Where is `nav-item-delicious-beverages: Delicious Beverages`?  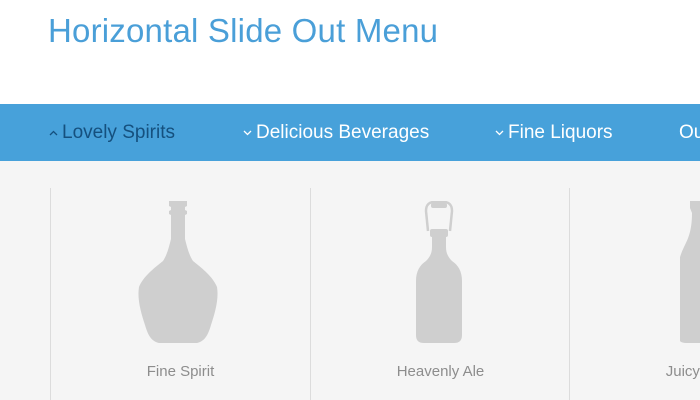
nav-item-delicious-beverages: Delicious Beverages is located at coordinates (334, 132).